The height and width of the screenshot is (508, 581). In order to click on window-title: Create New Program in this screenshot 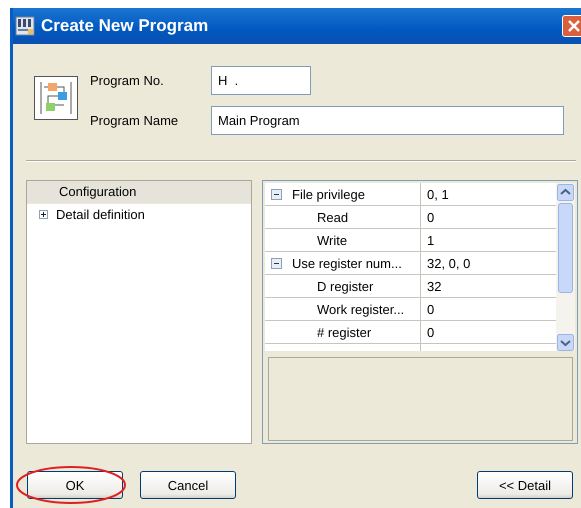, I will do `click(124, 26)`.